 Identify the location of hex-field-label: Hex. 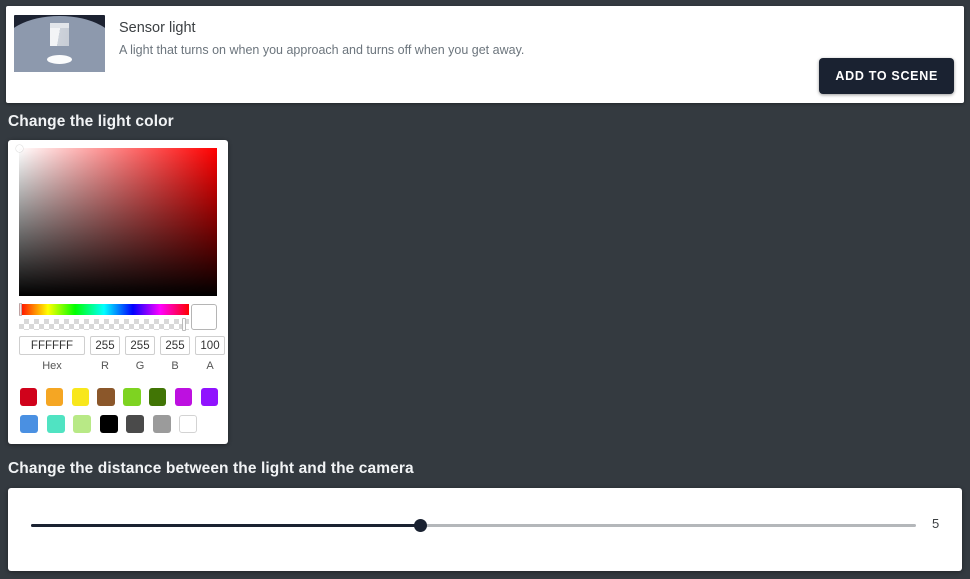
(52, 366).